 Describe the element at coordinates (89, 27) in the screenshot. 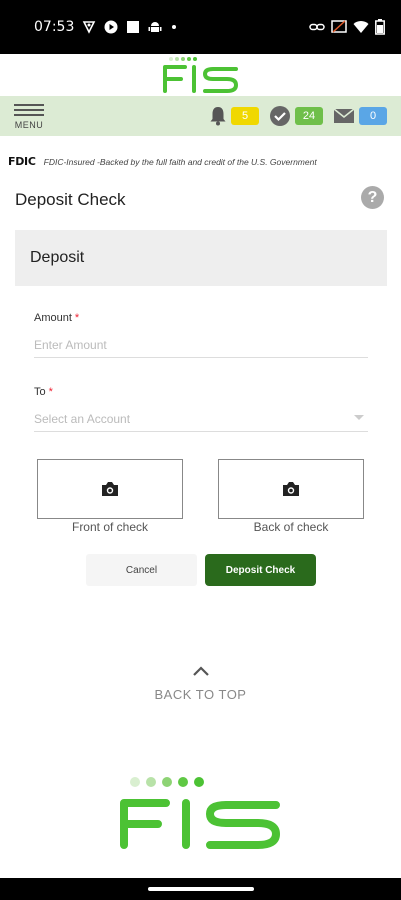

I see `vpn-icon` at that location.